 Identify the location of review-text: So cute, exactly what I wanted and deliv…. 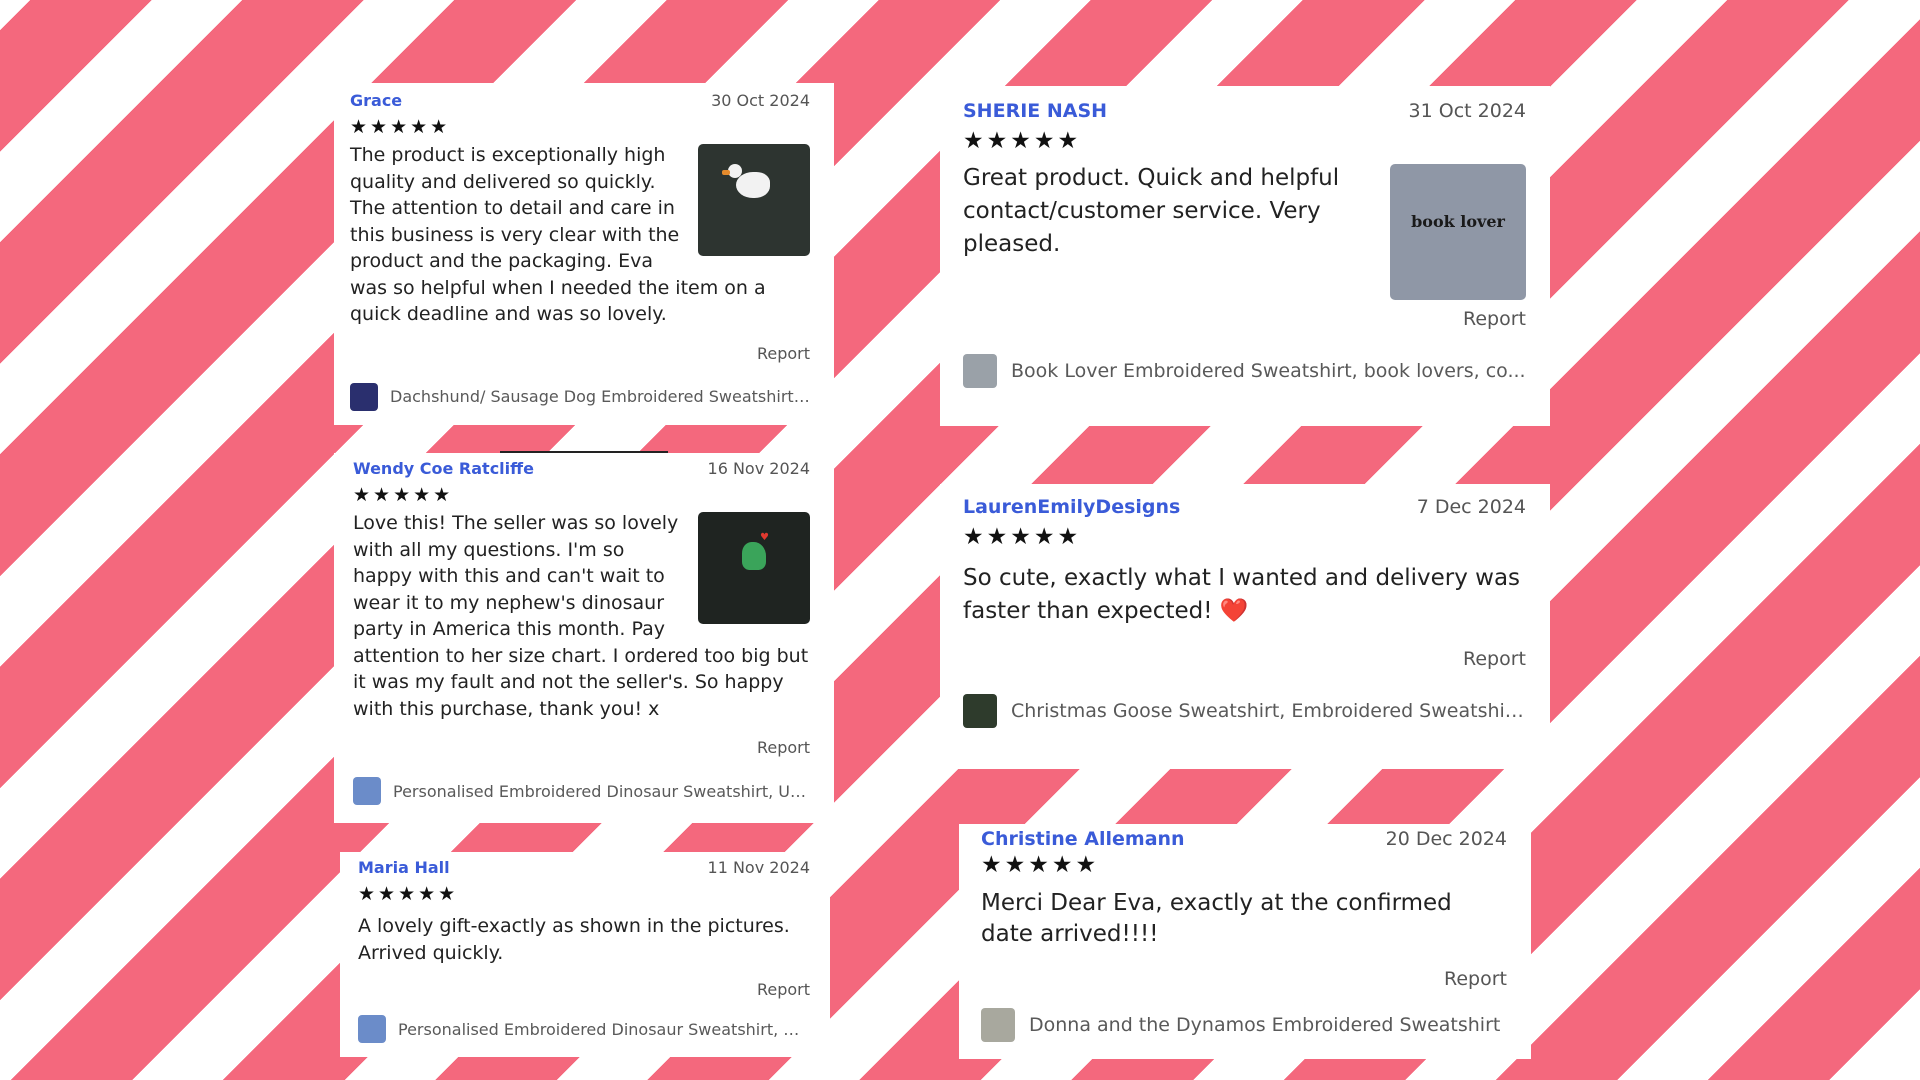
(1242, 594).